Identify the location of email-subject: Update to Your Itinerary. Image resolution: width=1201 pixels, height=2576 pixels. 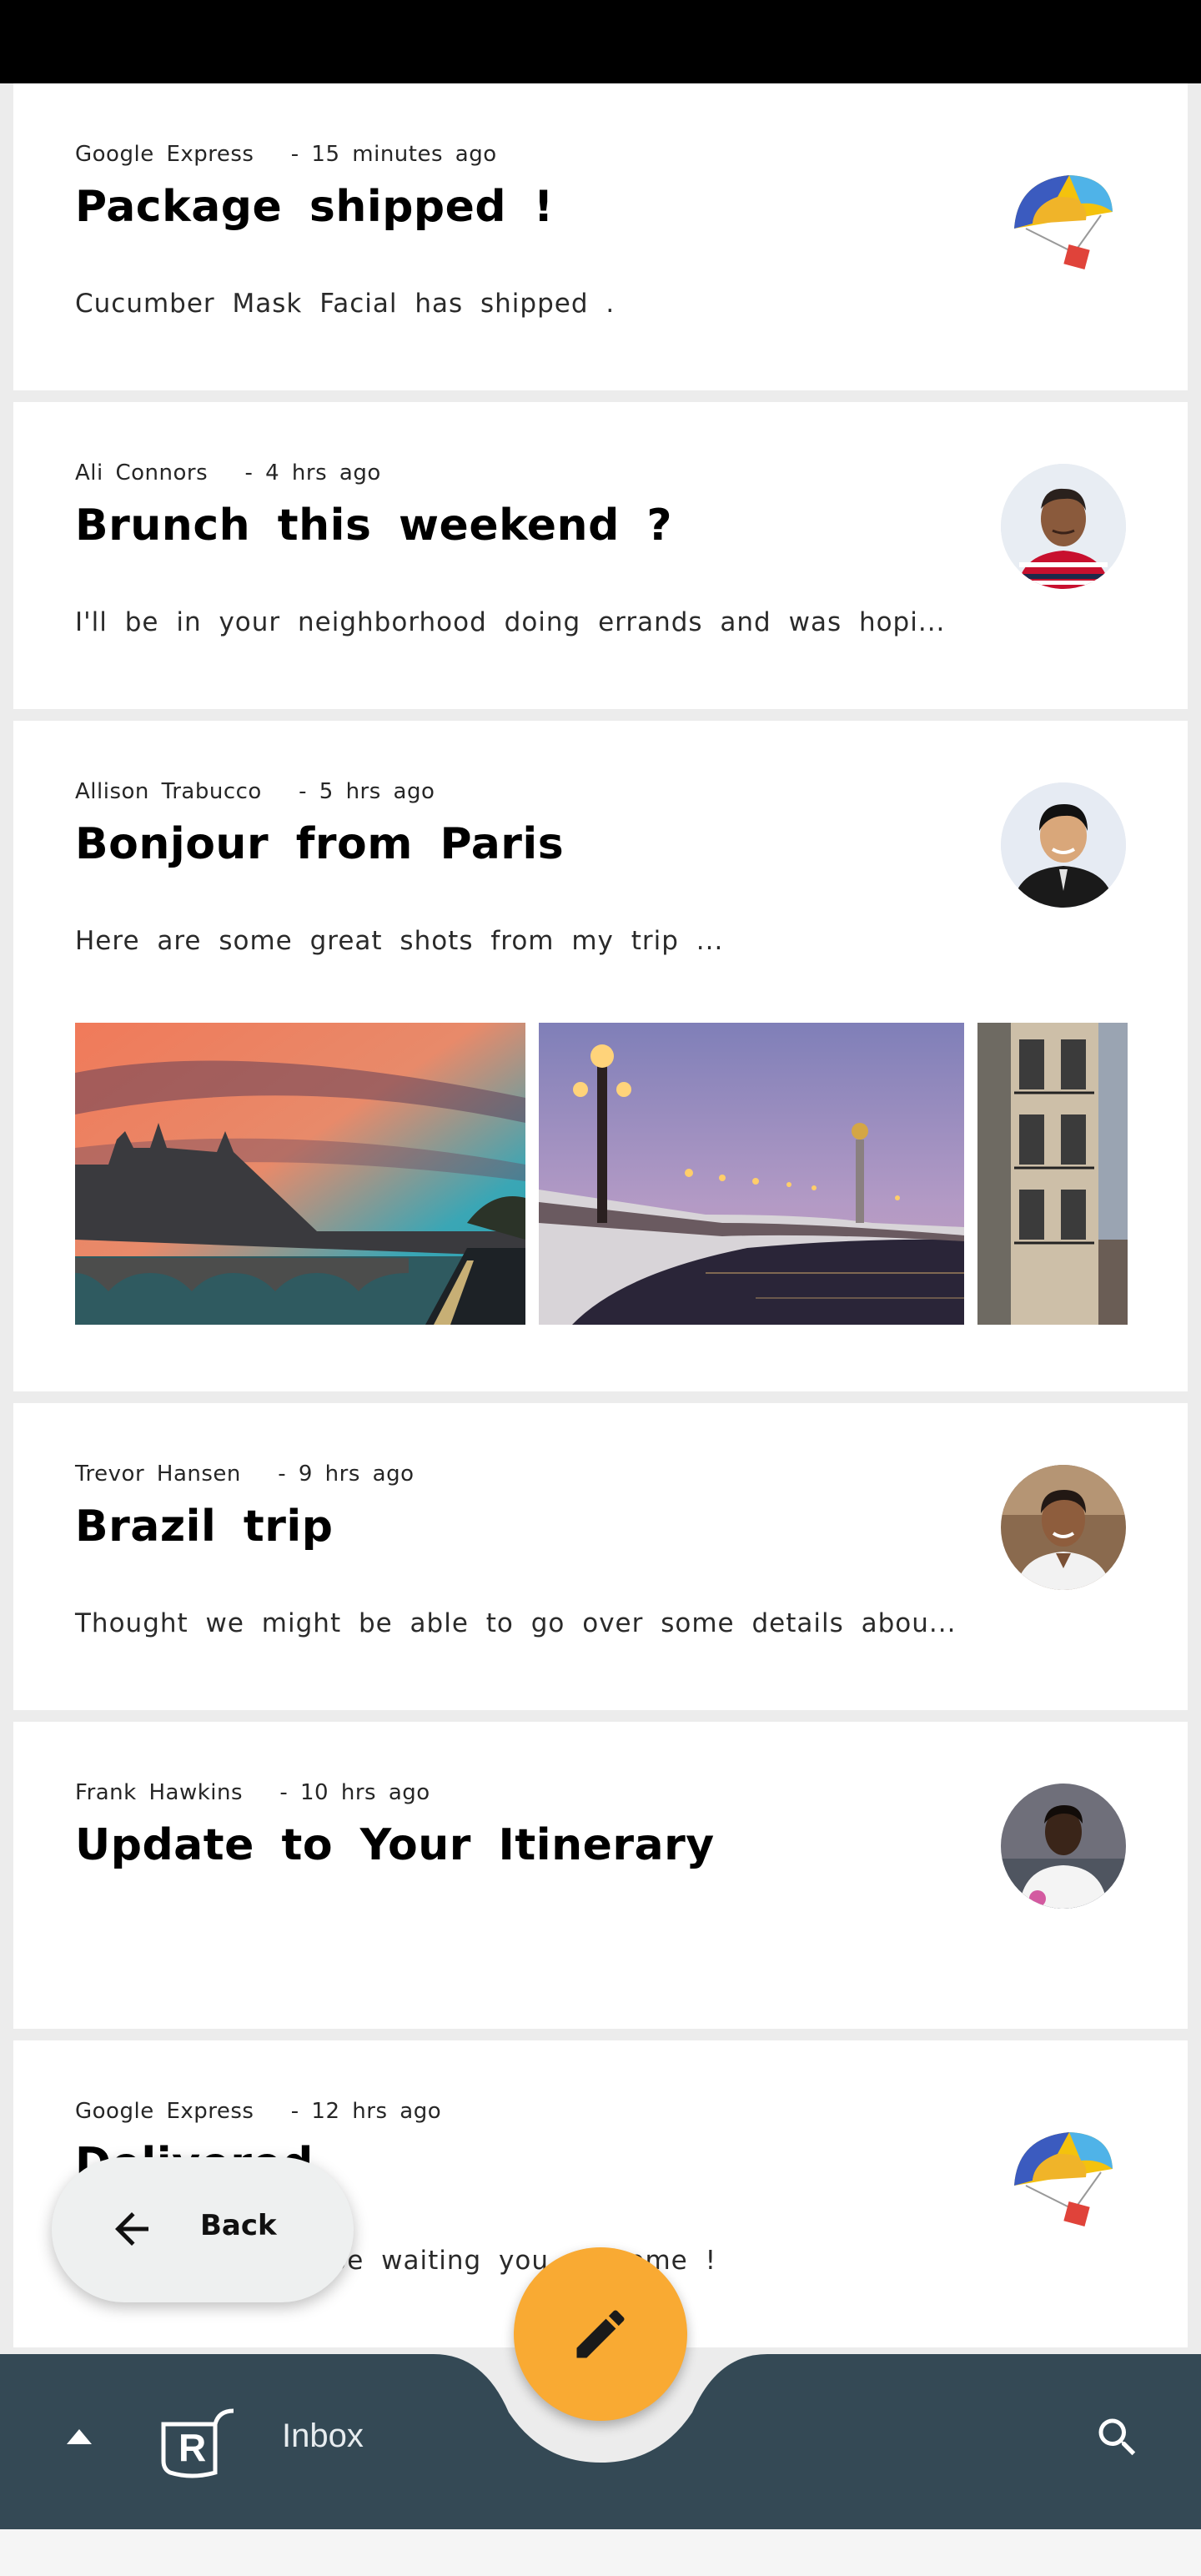
(395, 1845).